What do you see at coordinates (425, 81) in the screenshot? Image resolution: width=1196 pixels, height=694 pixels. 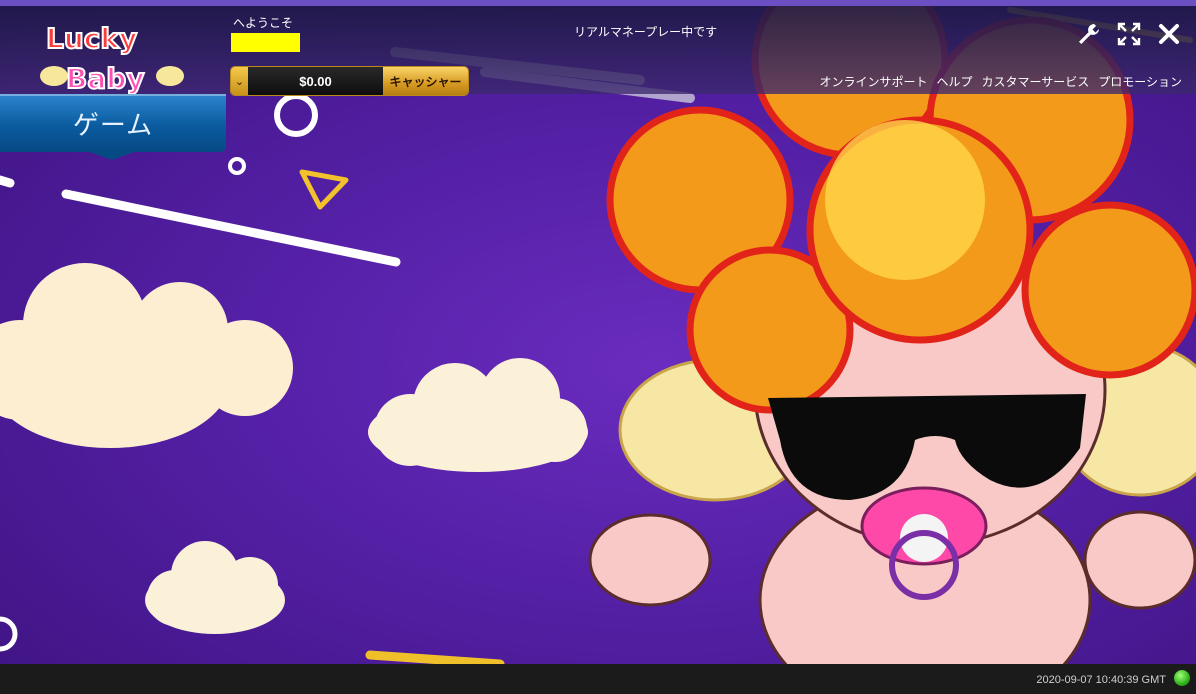 I see `cashier-button: キャッシャー` at bounding box center [425, 81].